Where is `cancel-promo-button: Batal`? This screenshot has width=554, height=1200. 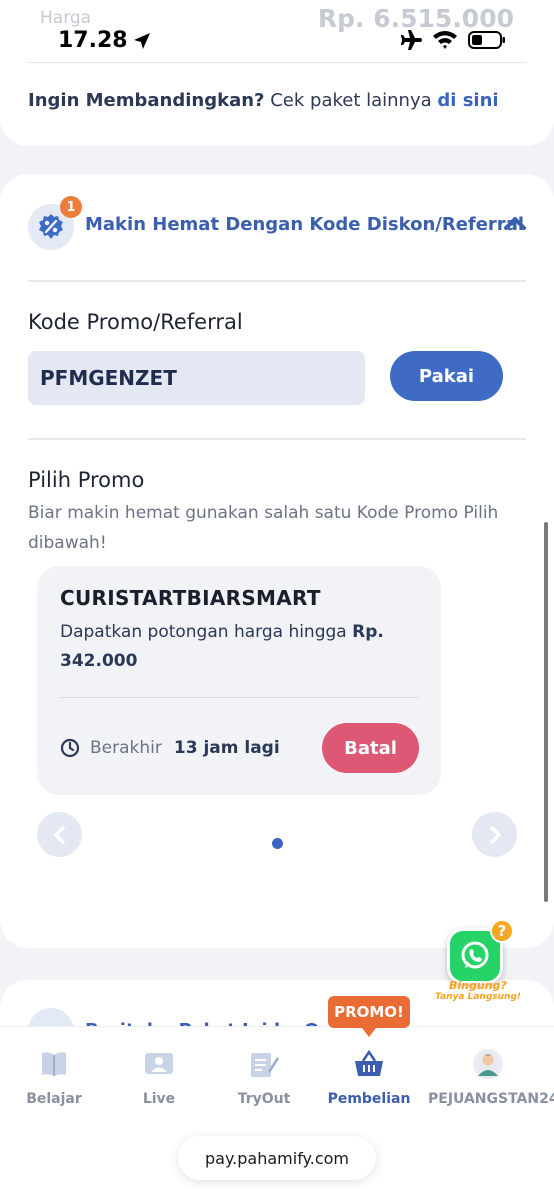
cancel-promo-button: Batal is located at coordinates (370, 748).